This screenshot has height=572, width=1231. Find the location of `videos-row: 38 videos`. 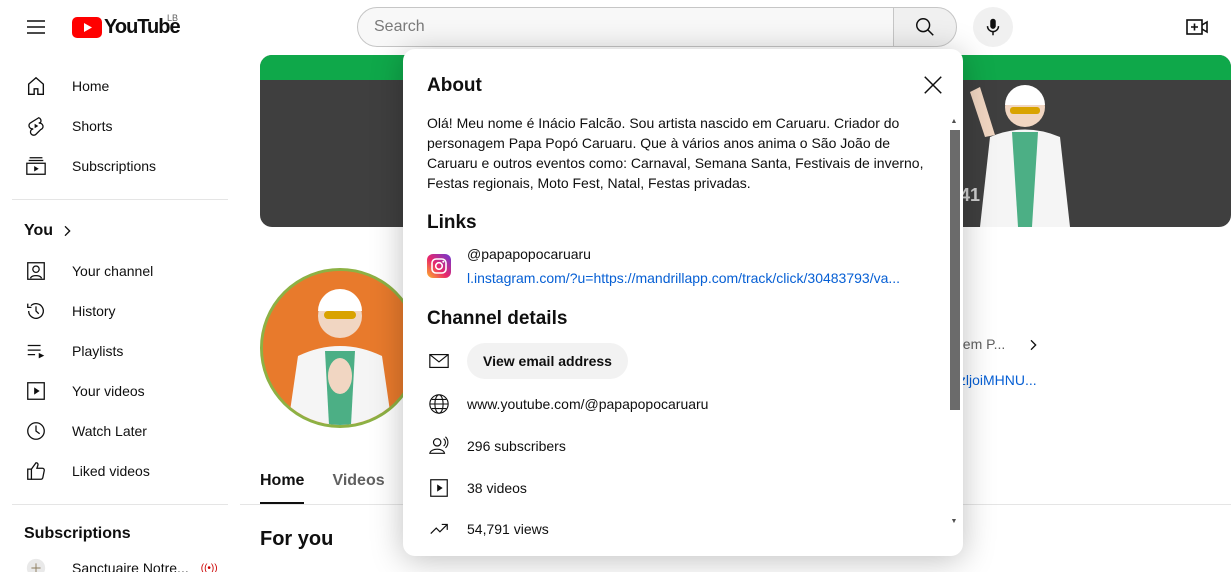

videos-row: 38 videos is located at coordinates (477, 488).